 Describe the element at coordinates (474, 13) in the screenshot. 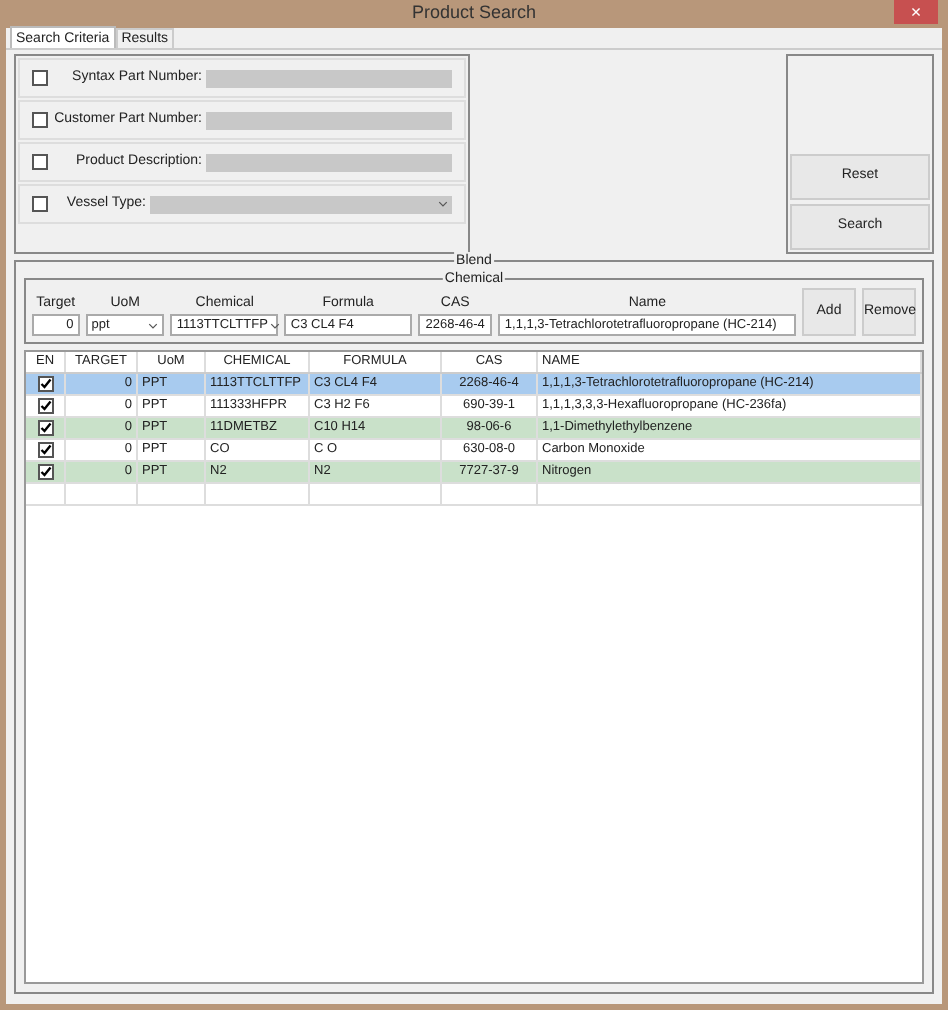

I see `window-title: Product Search` at that location.